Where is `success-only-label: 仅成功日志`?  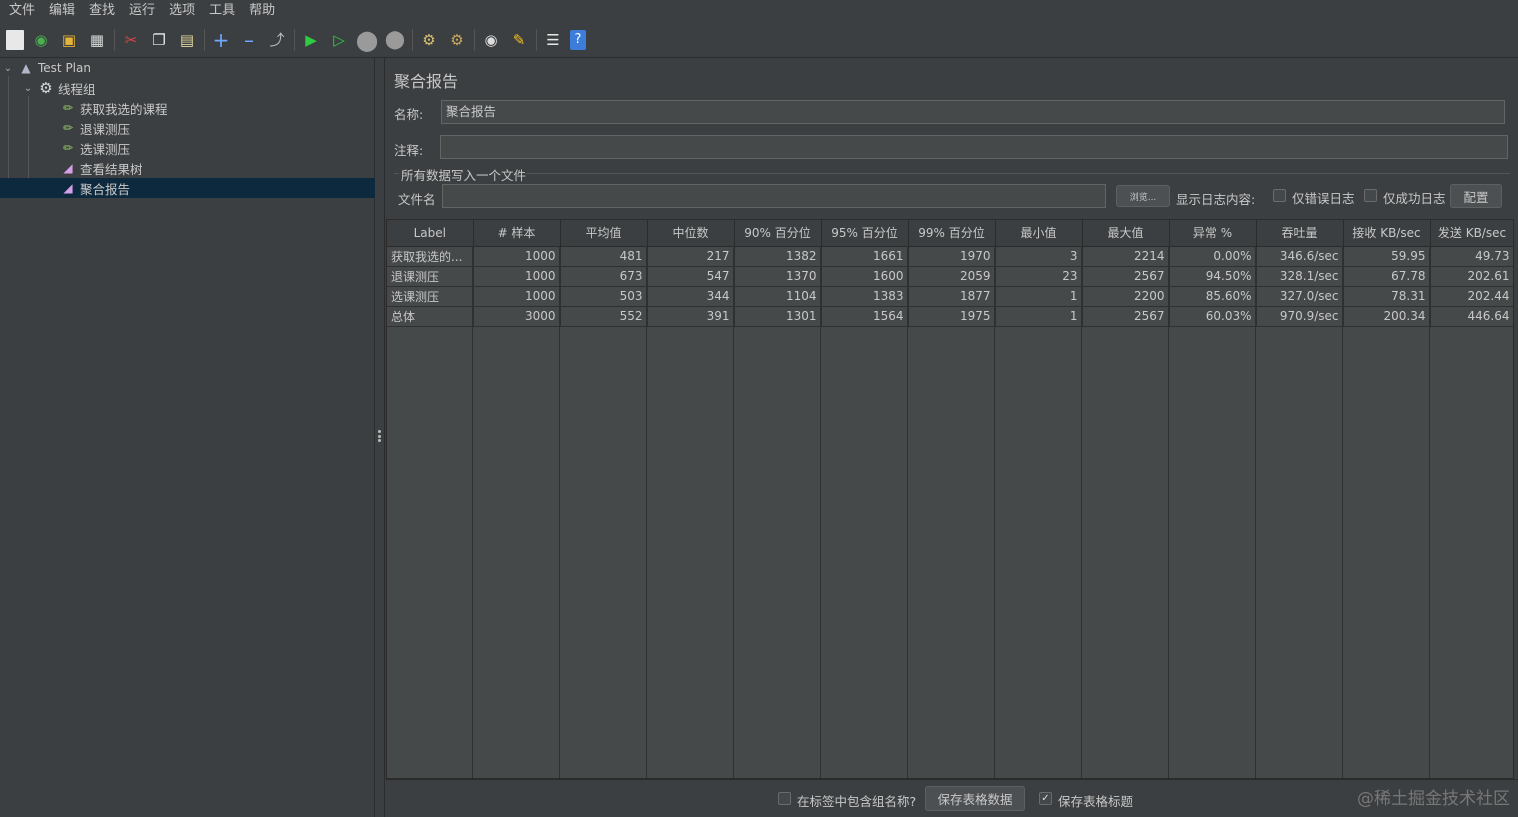
success-only-label: 仅成功日志 is located at coordinates (1414, 198).